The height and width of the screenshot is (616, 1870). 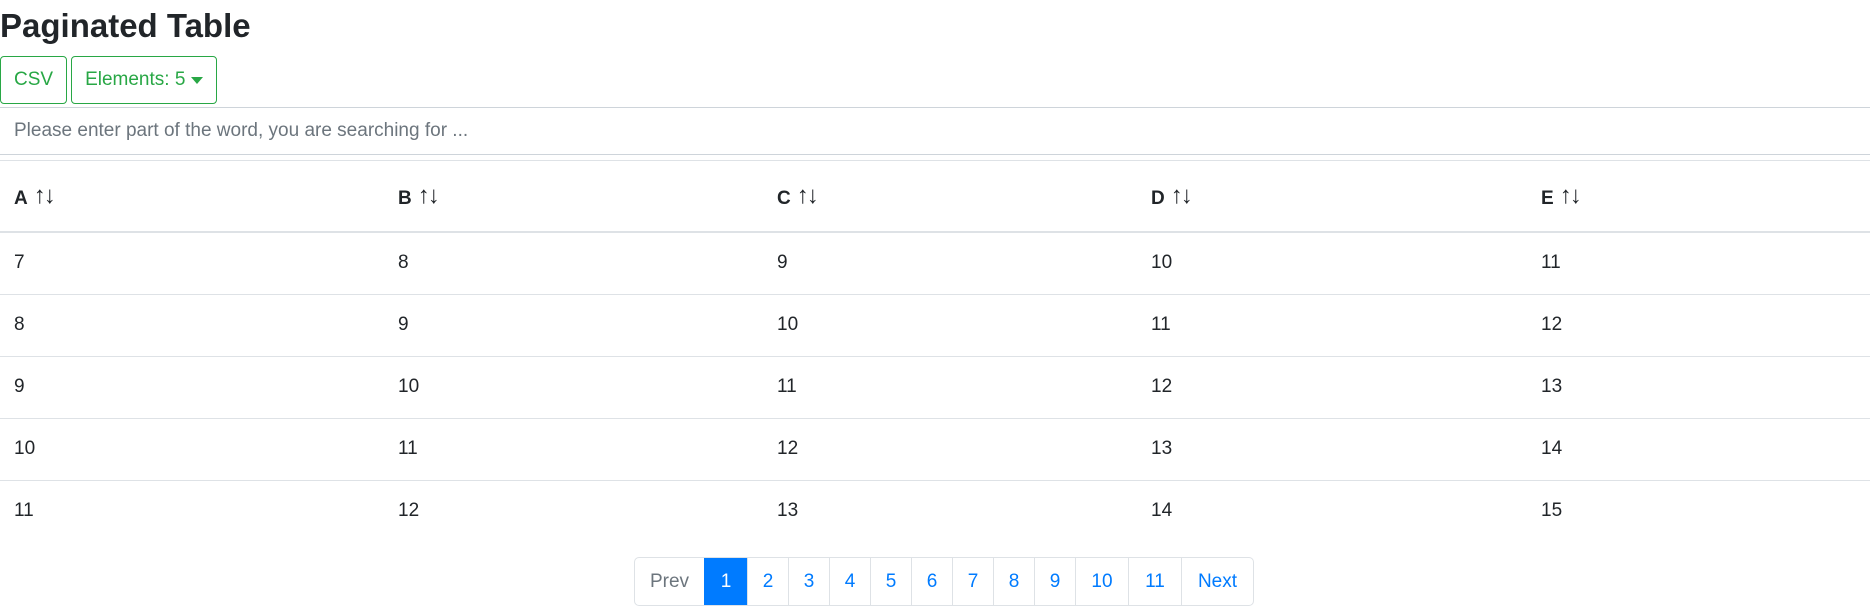 I want to click on elements-dropdown-label: Elements: 5, so click(x=135, y=79).